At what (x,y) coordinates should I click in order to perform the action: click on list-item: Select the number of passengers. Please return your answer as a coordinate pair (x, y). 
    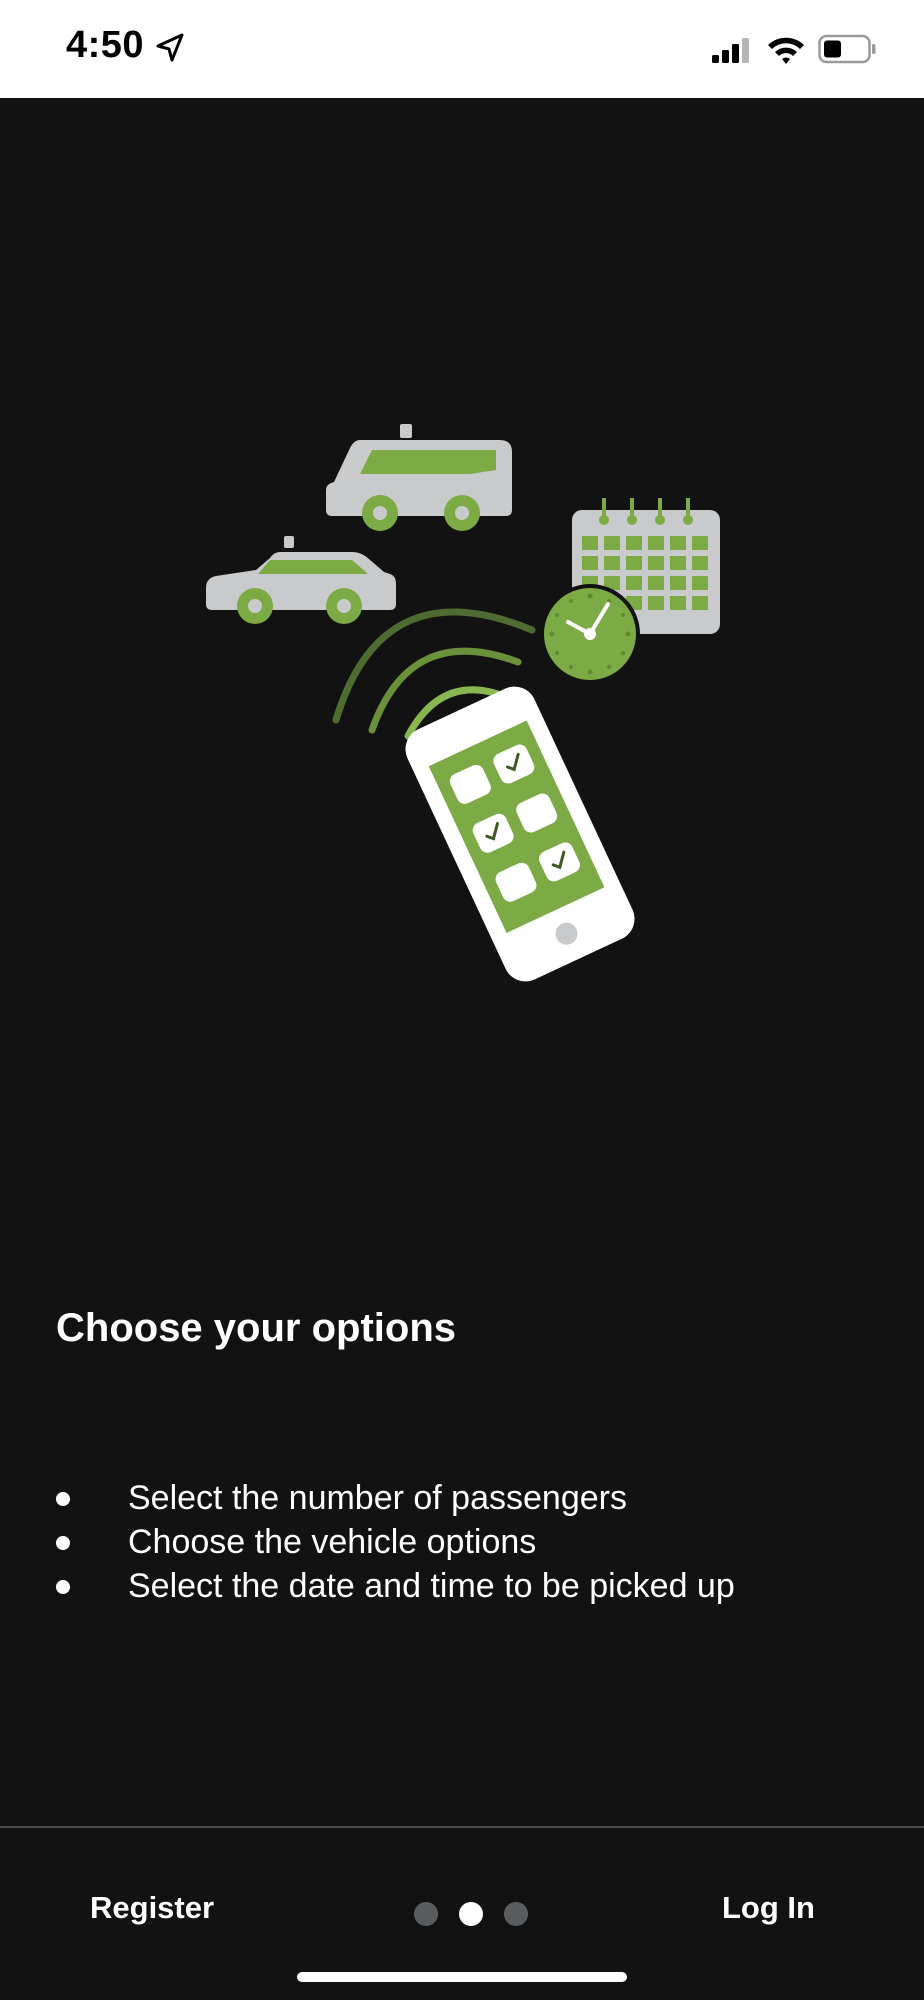
    Looking at the image, I should click on (395, 1498).